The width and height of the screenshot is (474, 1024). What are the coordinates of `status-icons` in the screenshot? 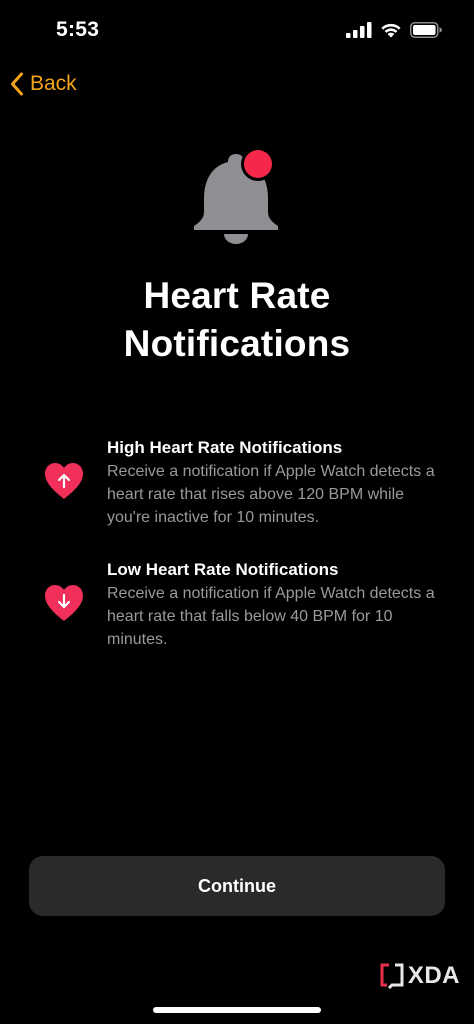 It's located at (394, 30).